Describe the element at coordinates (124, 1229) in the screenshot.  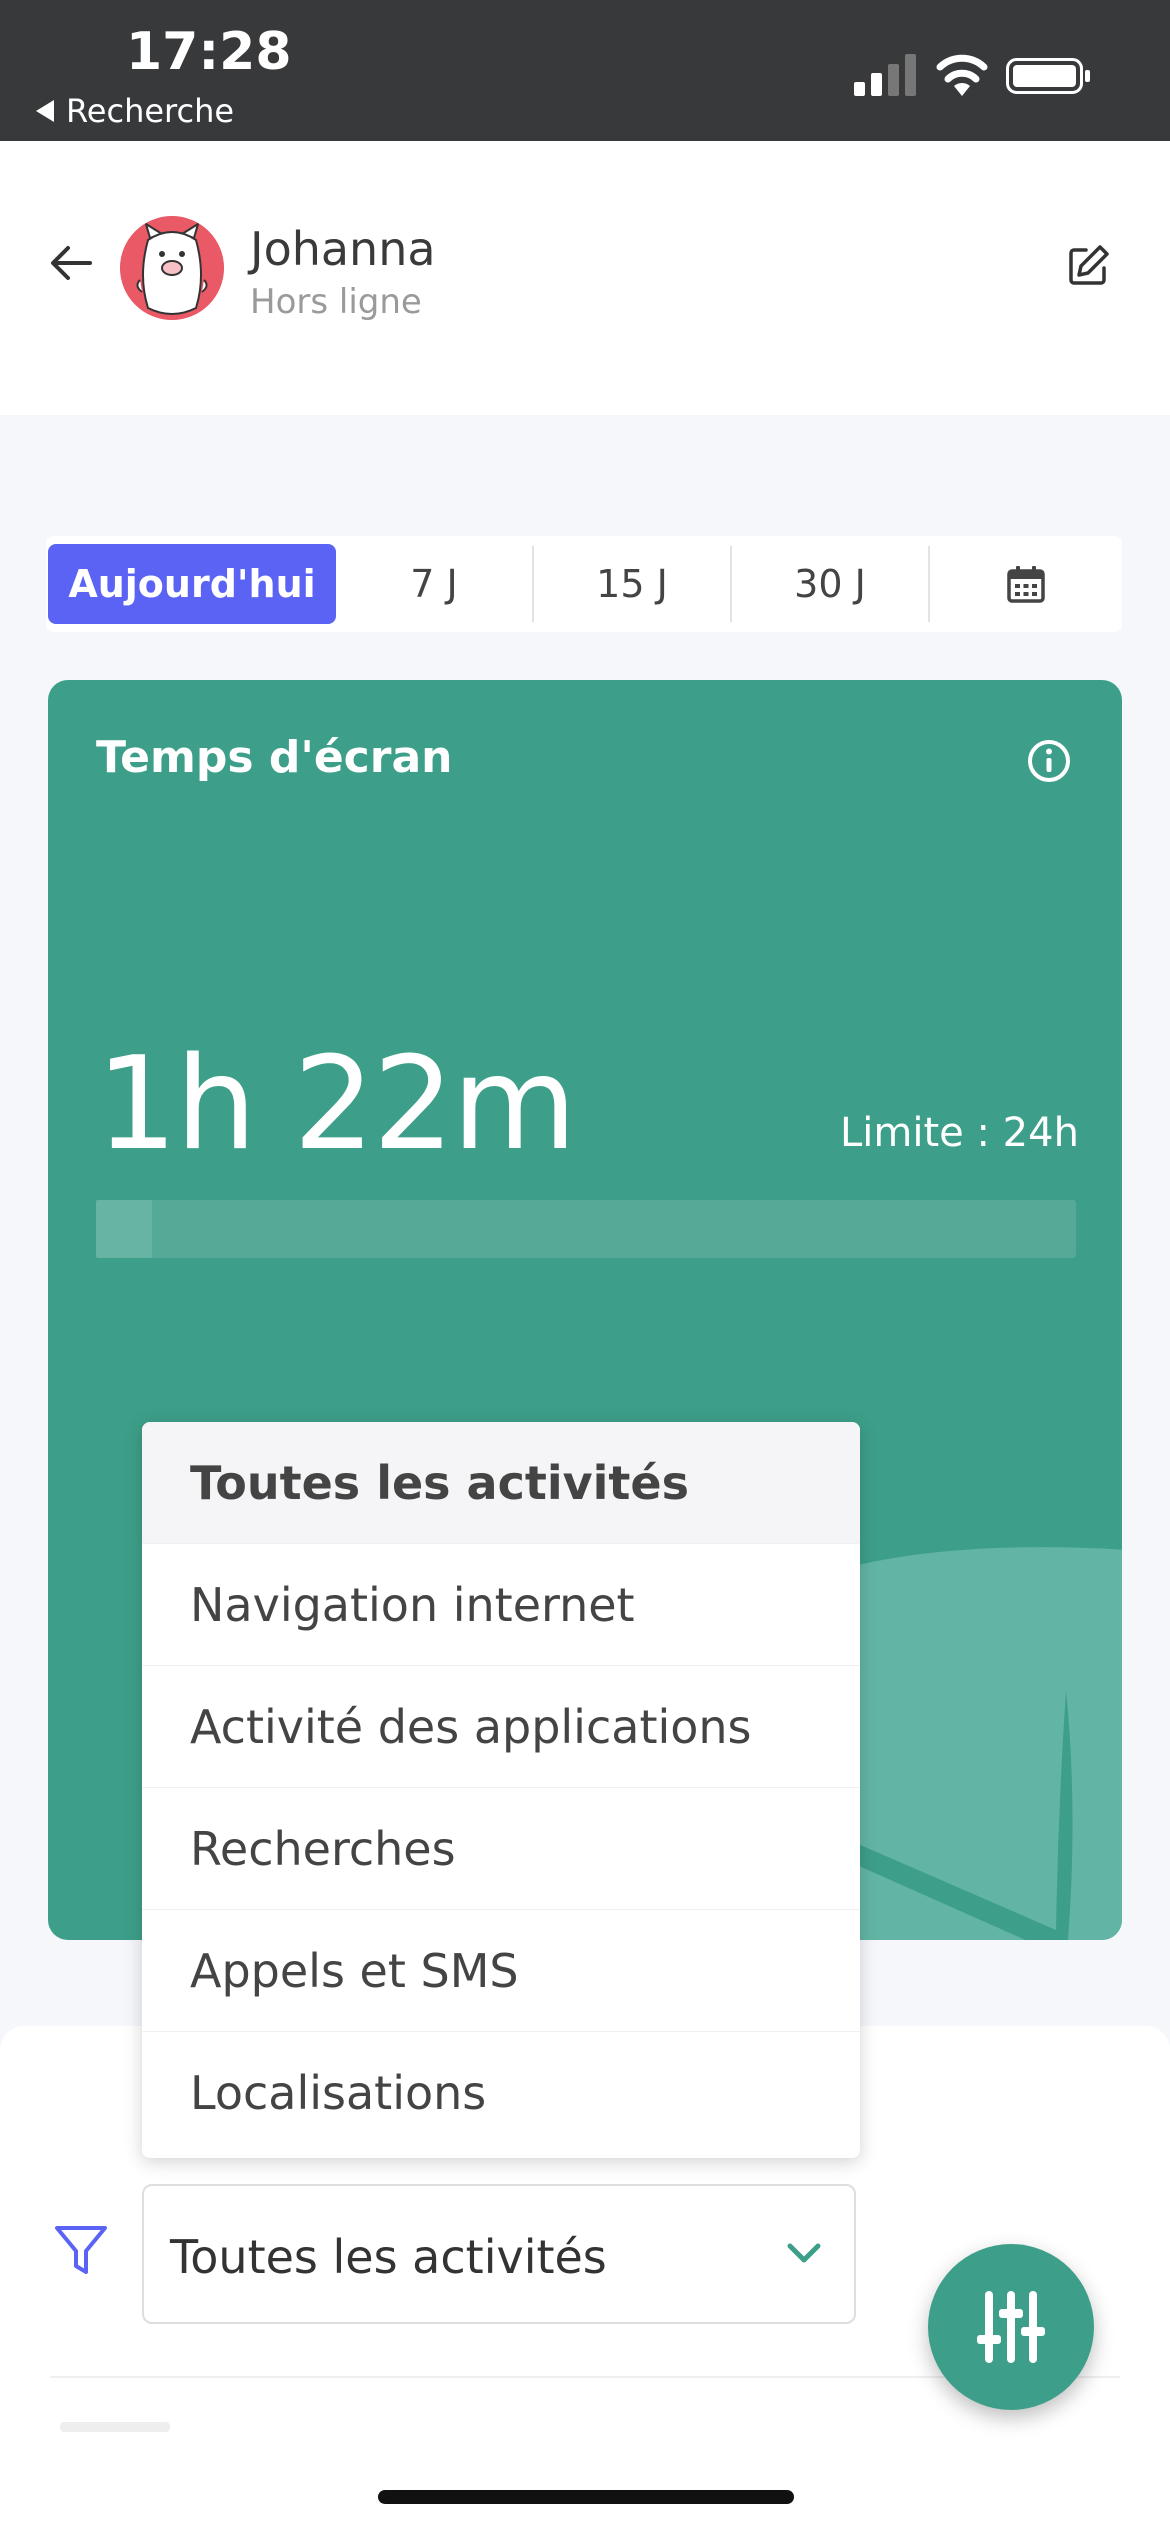
I see `screen-time-progress-fill` at that location.